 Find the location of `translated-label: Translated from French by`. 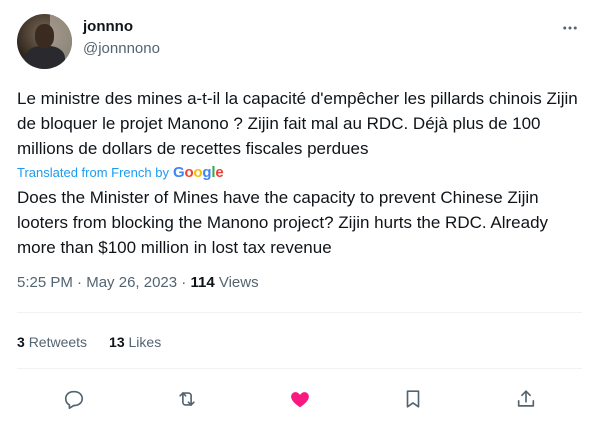

translated-label: Translated from French by is located at coordinates (93, 172).